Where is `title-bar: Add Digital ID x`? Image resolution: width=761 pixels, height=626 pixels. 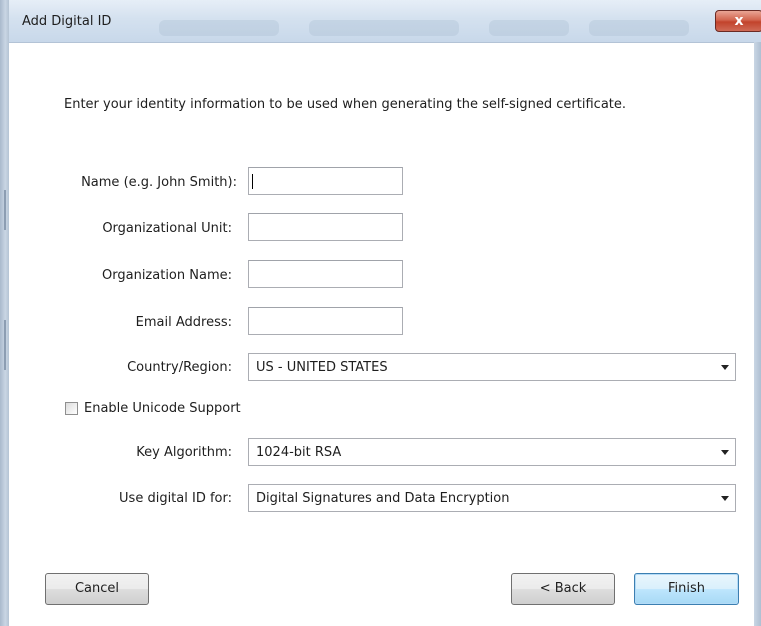
title-bar: Add Digital ID x is located at coordinates (385, 21).